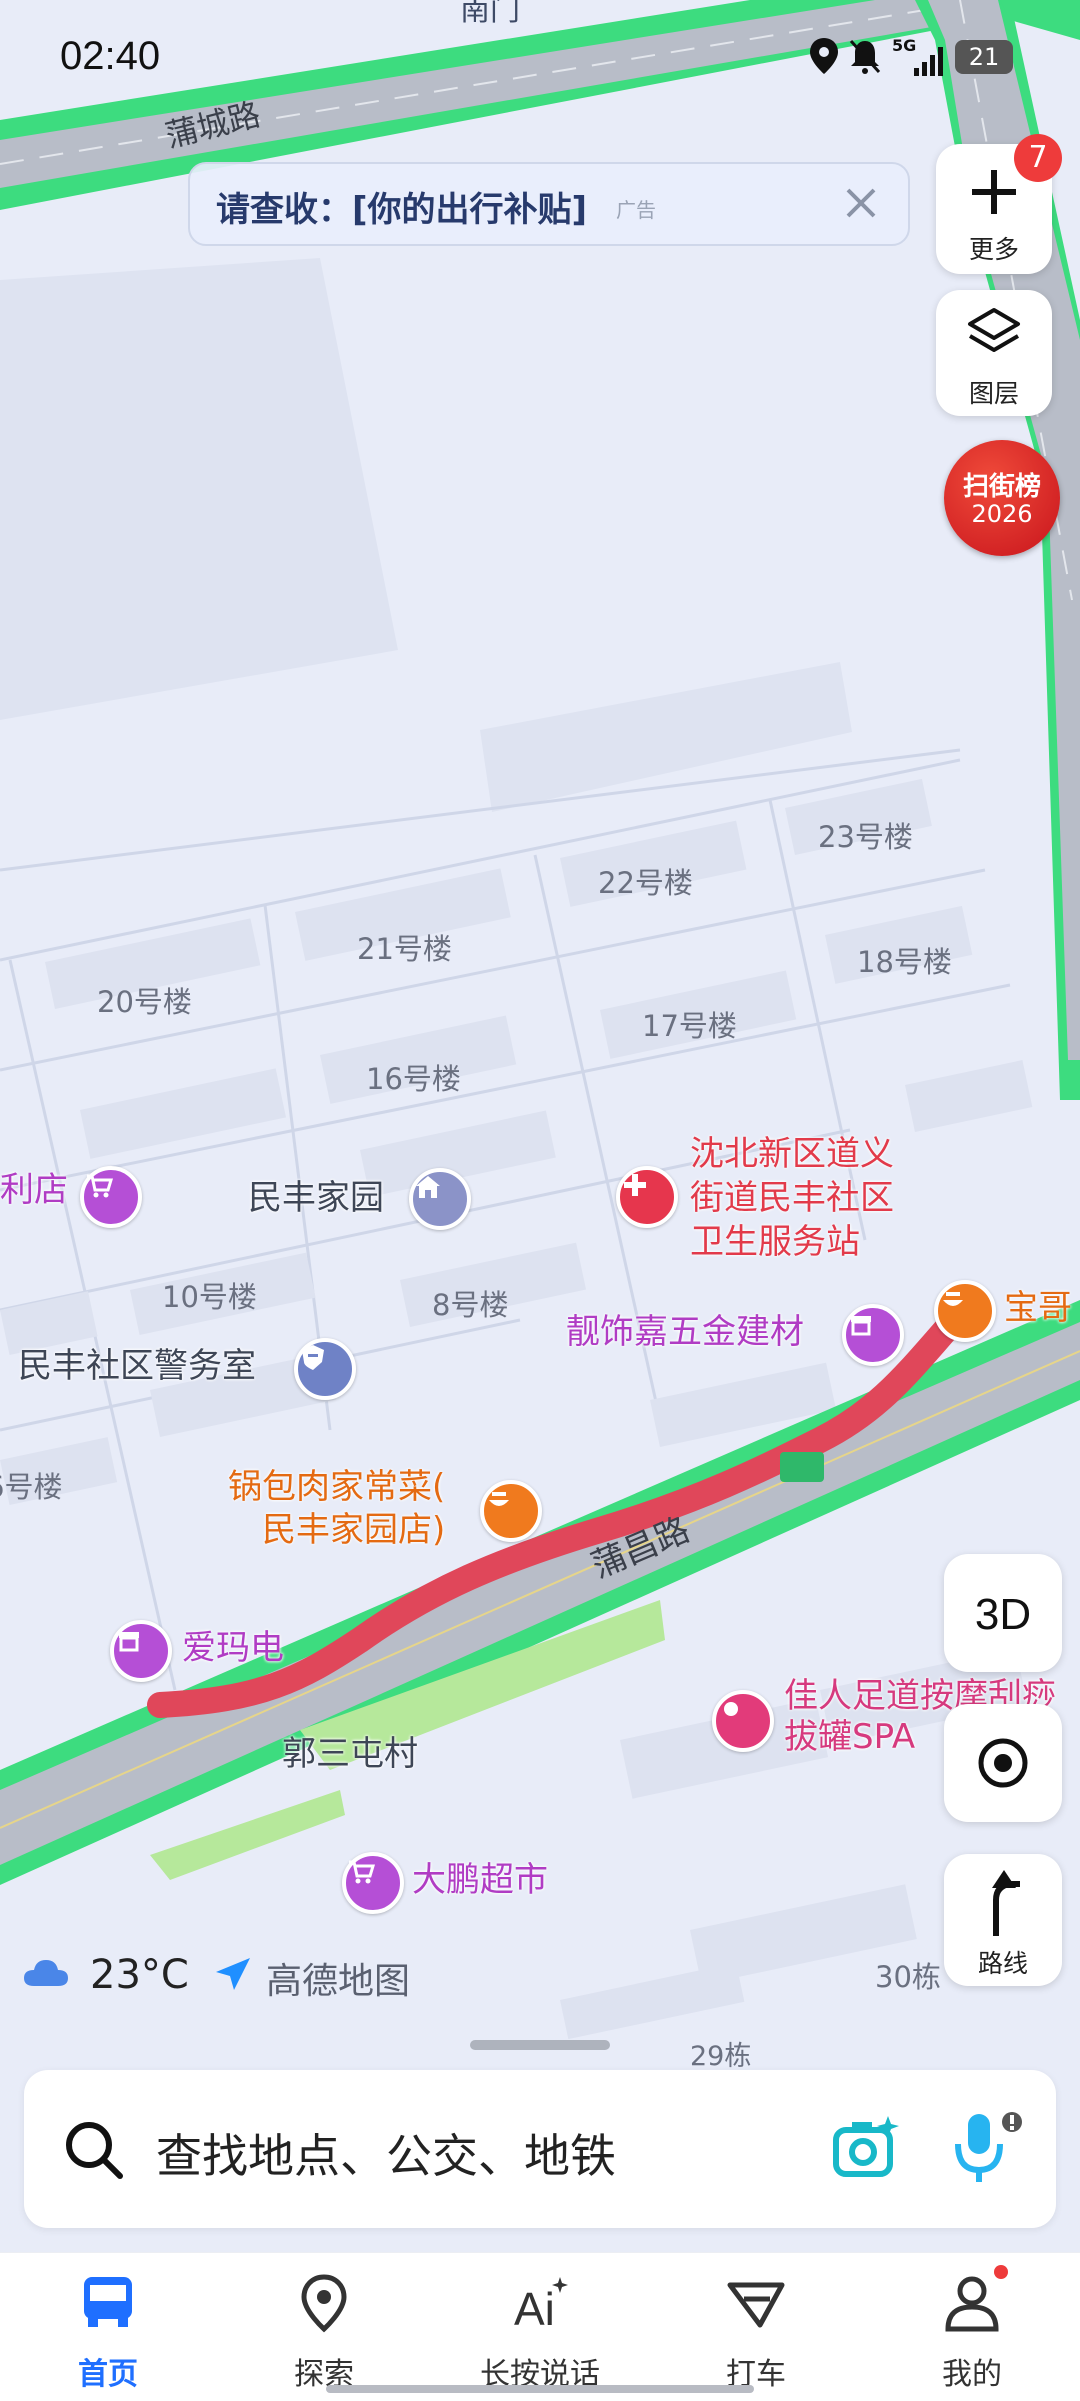  What do you see at coordinates (404, 949) in the screenshot?
I see `building-label: 21号楼` at bounding box center [404, 949].